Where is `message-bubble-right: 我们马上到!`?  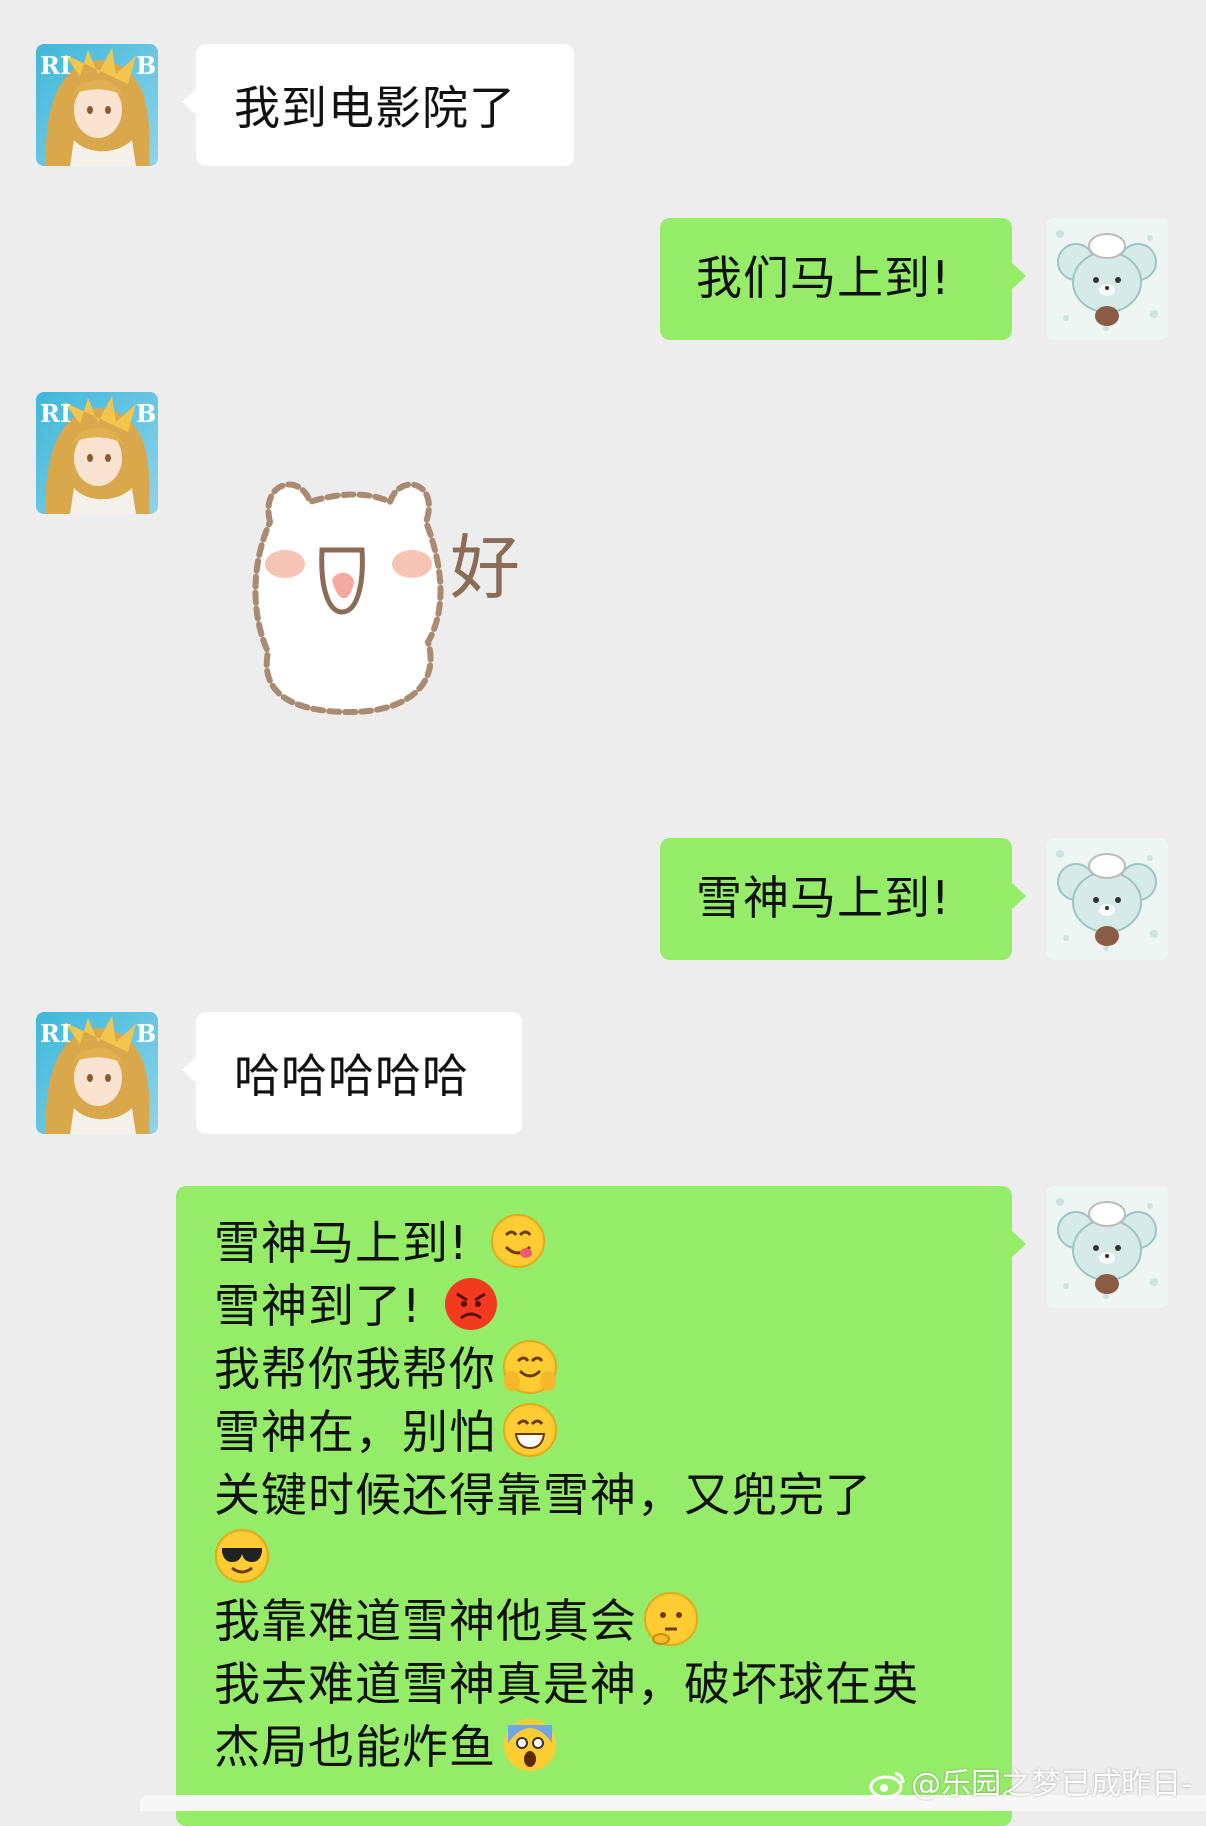
message-bubble-right: 我们马上到! is located at coordinates (843, 279).